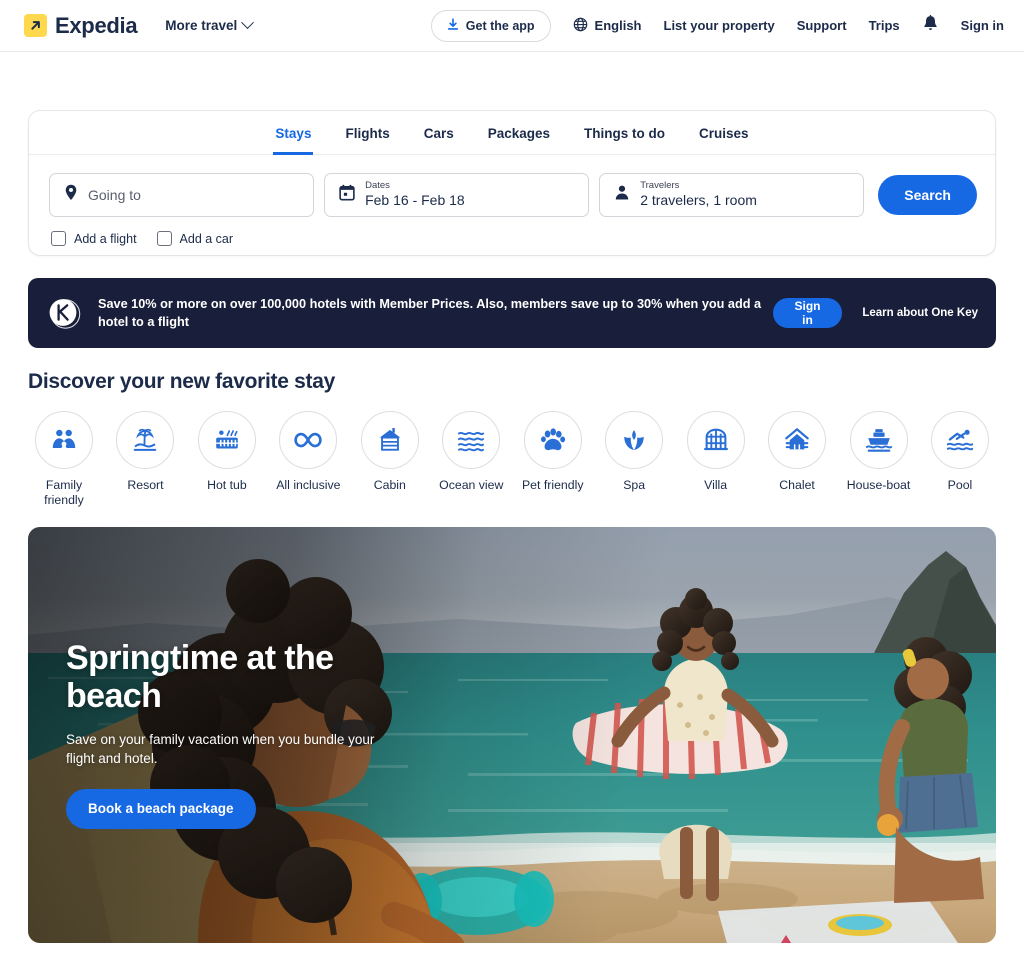 The width and height of the screenshot is (1024, 964). Describe the element at coordinates (884, 25) in the screenshot. I see `trips-link: Trips` at that location.